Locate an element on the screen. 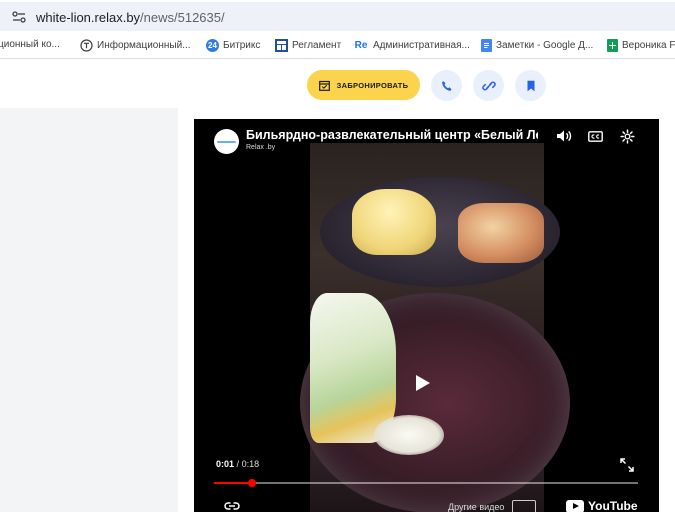  settings-button is located at coordinates (627, 136).